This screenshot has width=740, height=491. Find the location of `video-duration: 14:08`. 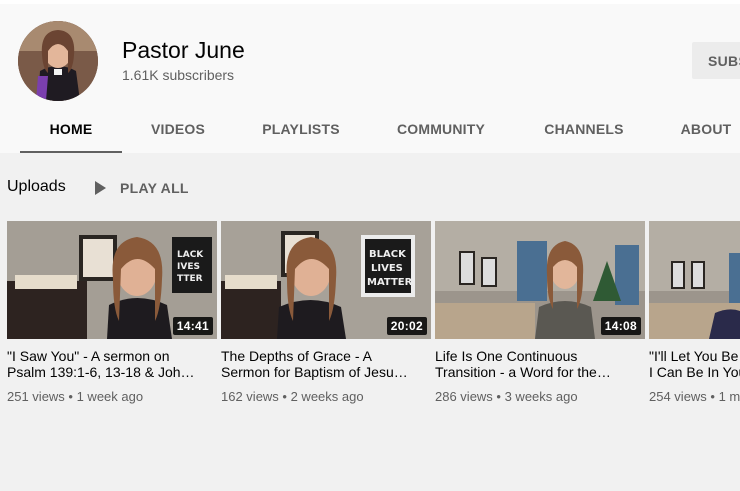

video-duration: 14:08 is located at coordinates (620, 326).